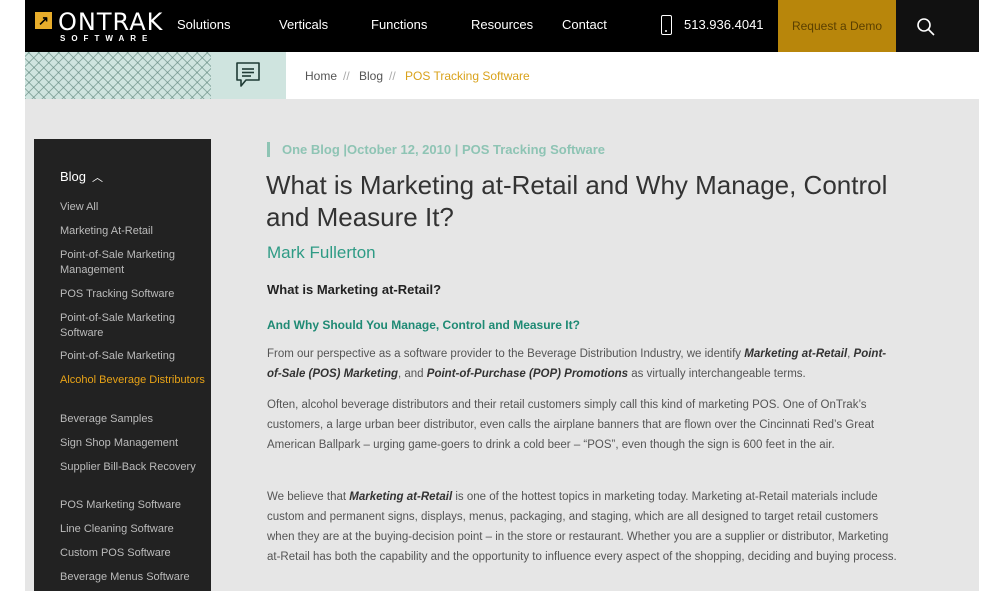 This screenshot has height=591, width=1004. I want to click on chat-bubble-icon, so click(248, 74).